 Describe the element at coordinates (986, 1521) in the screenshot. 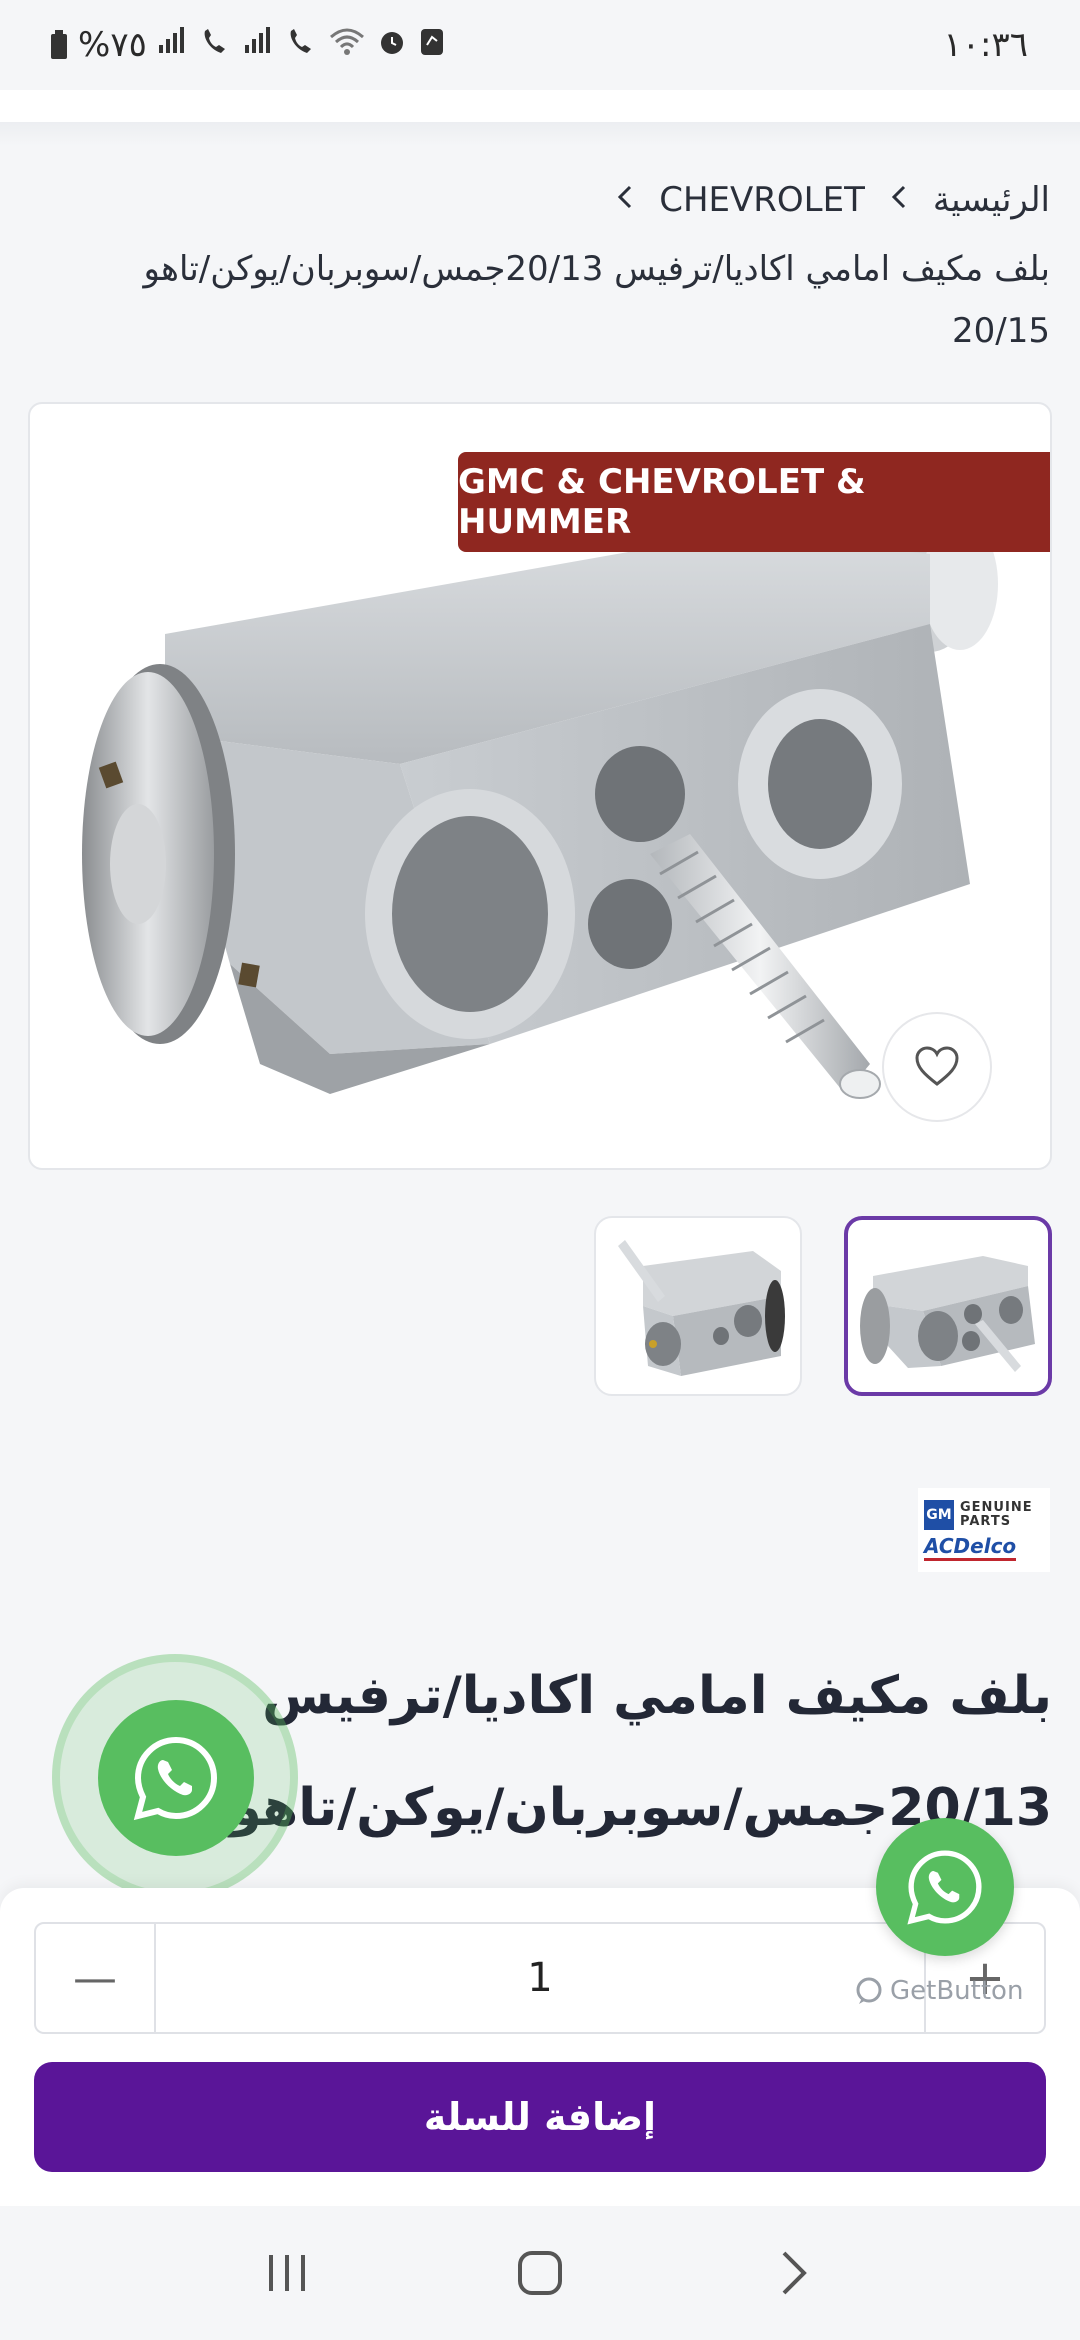

I see `parts-label: PARTS` at that location.